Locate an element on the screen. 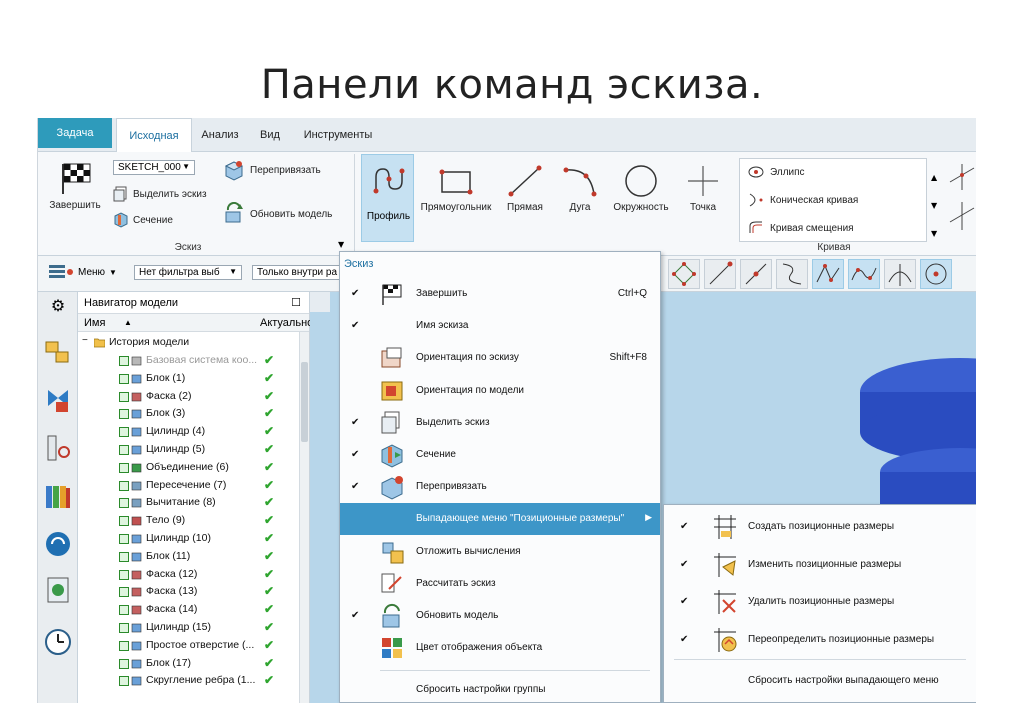  tree-row: Вычитание (8) ✔ is located at coordinates (194, 503).